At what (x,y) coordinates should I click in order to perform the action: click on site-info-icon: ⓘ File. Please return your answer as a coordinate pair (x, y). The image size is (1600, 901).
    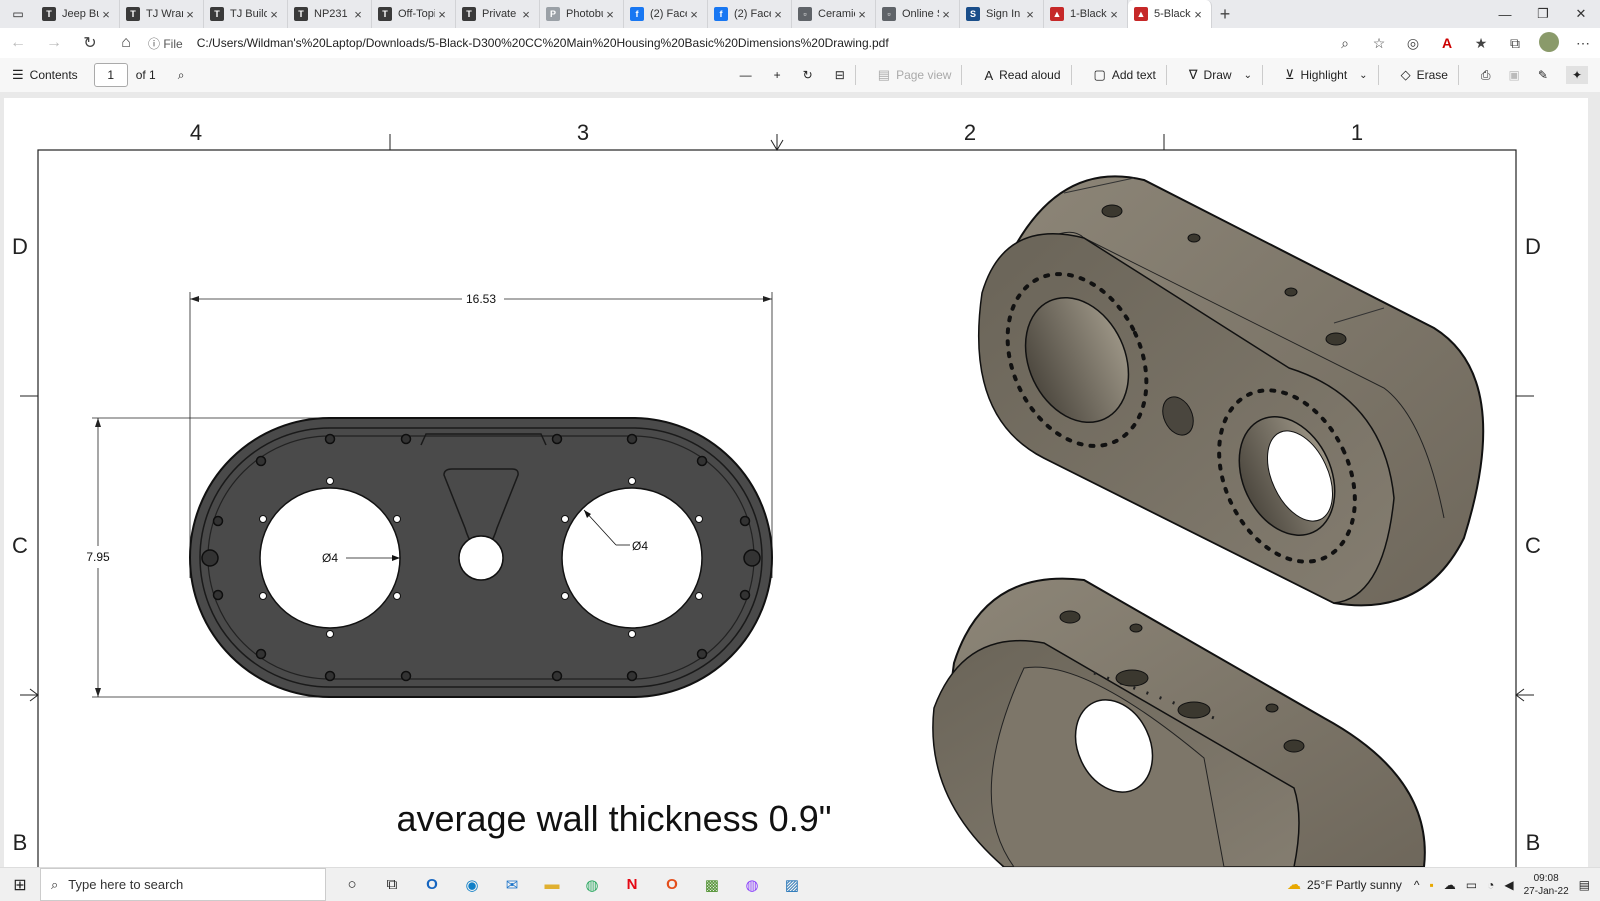
    Looking at the image, I should click on (165, 43).